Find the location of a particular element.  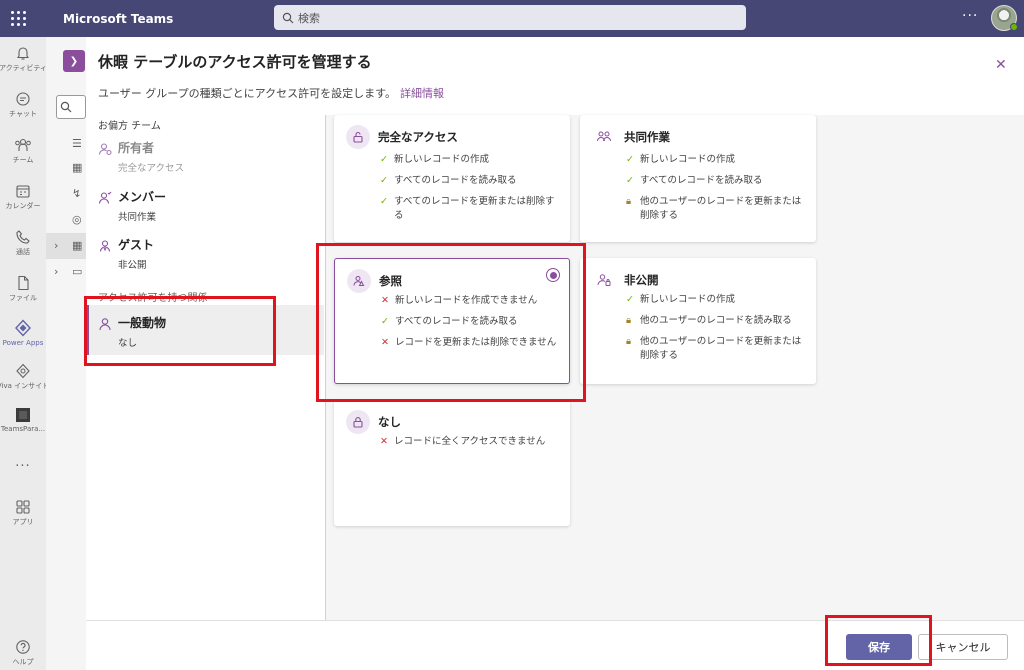

option-feature: ✕ レコードを更新または削除できません is located at coordinates (469, 342).